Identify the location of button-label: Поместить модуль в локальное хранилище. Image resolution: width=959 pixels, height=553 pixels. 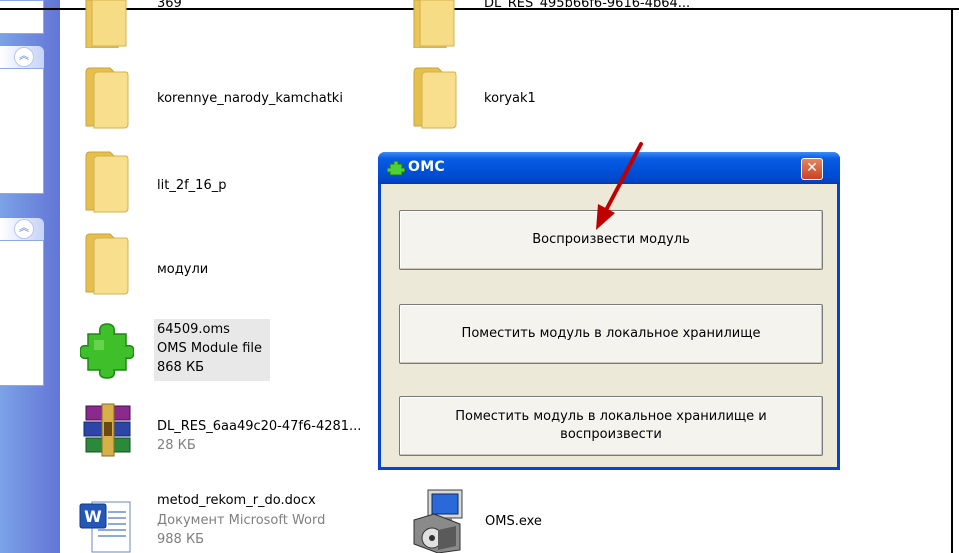
(611, 333).